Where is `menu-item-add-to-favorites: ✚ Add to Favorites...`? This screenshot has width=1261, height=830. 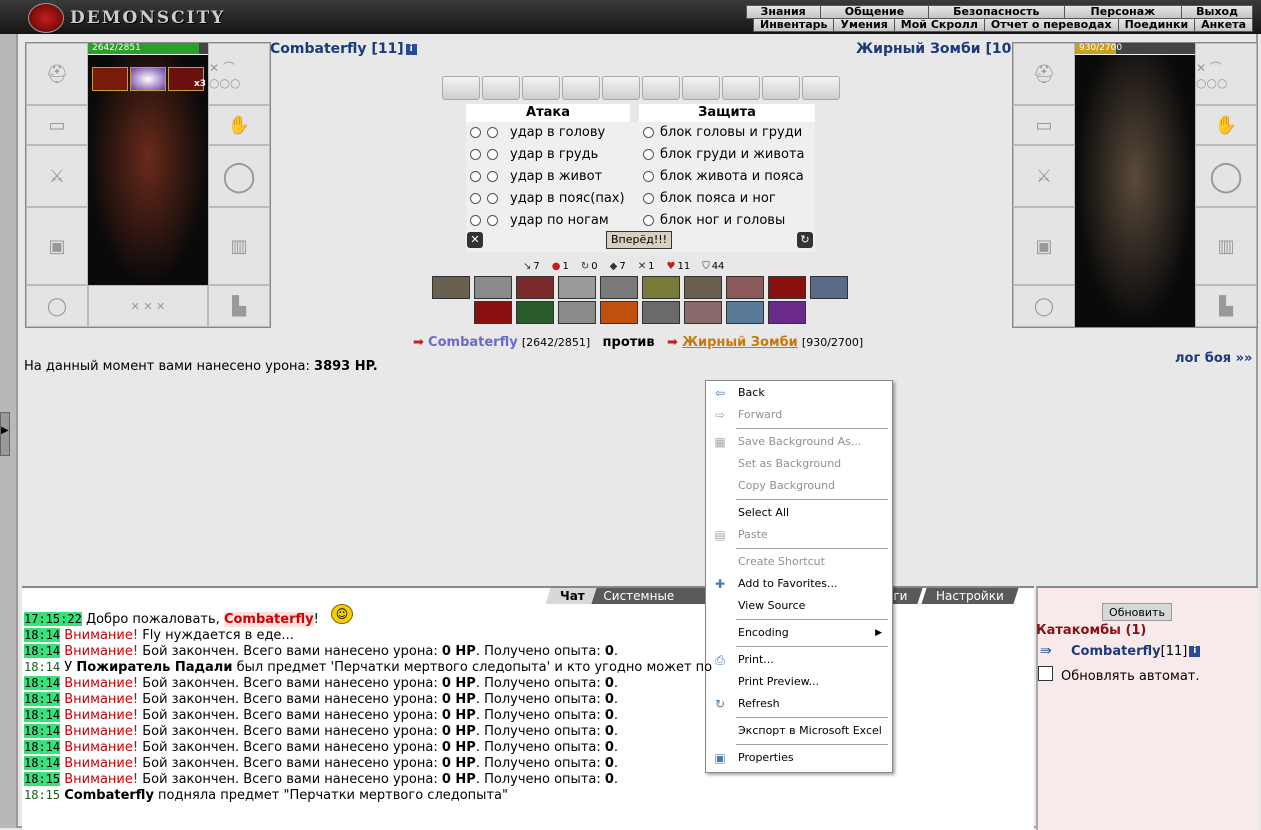 menu-item-add-to-favorites: ✚ Add to Favorites... is located at coordinates (798, 584).